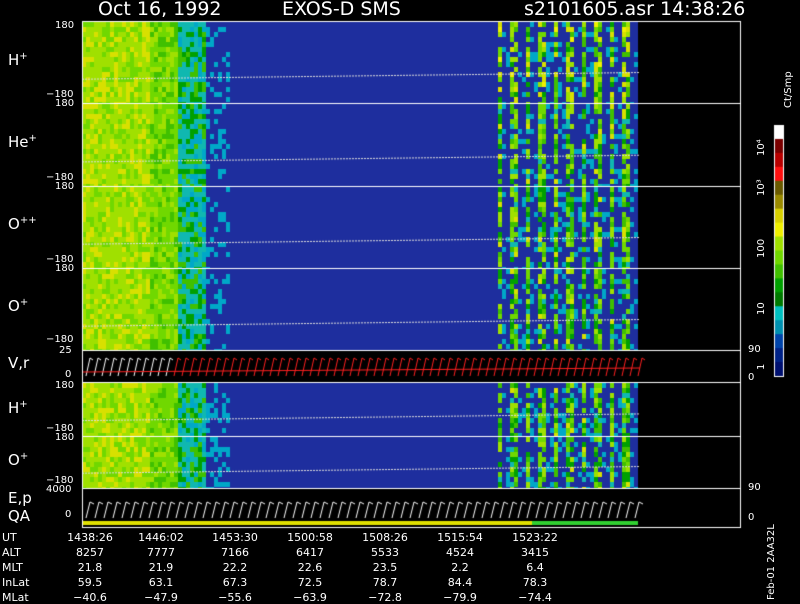  What do you see at coordinates (235, 537) in the screenshot?
I see `ephemeris-value: 1453:30` at bounding box center [235, 537].